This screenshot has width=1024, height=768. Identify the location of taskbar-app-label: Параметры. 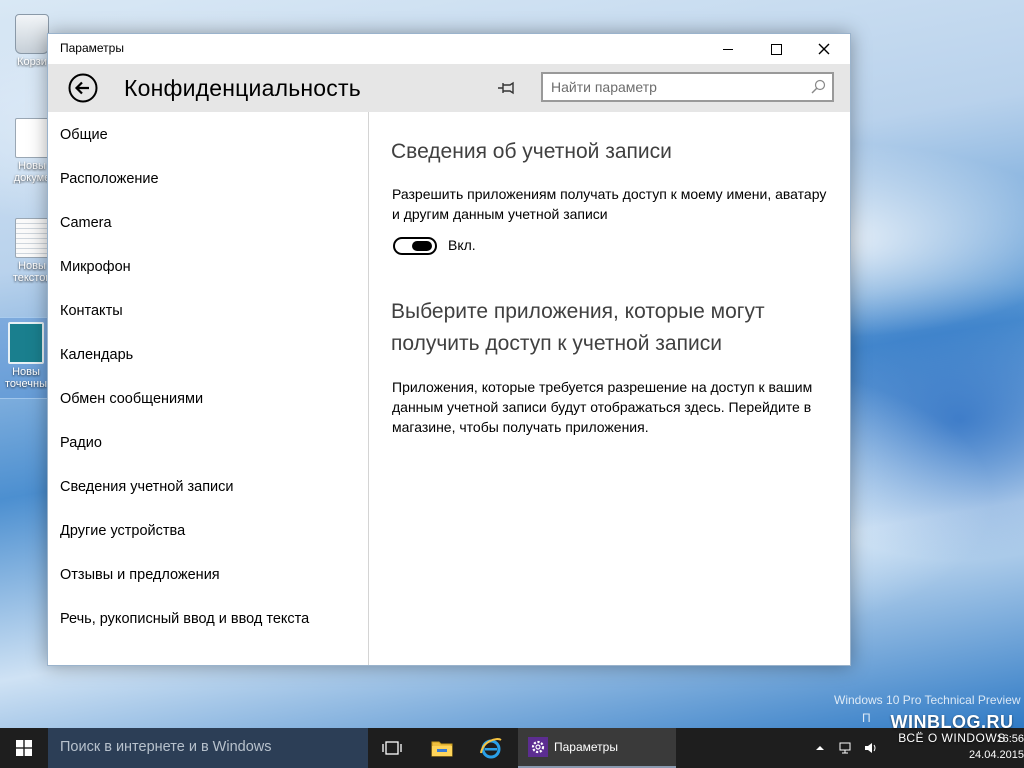
(586, 747).